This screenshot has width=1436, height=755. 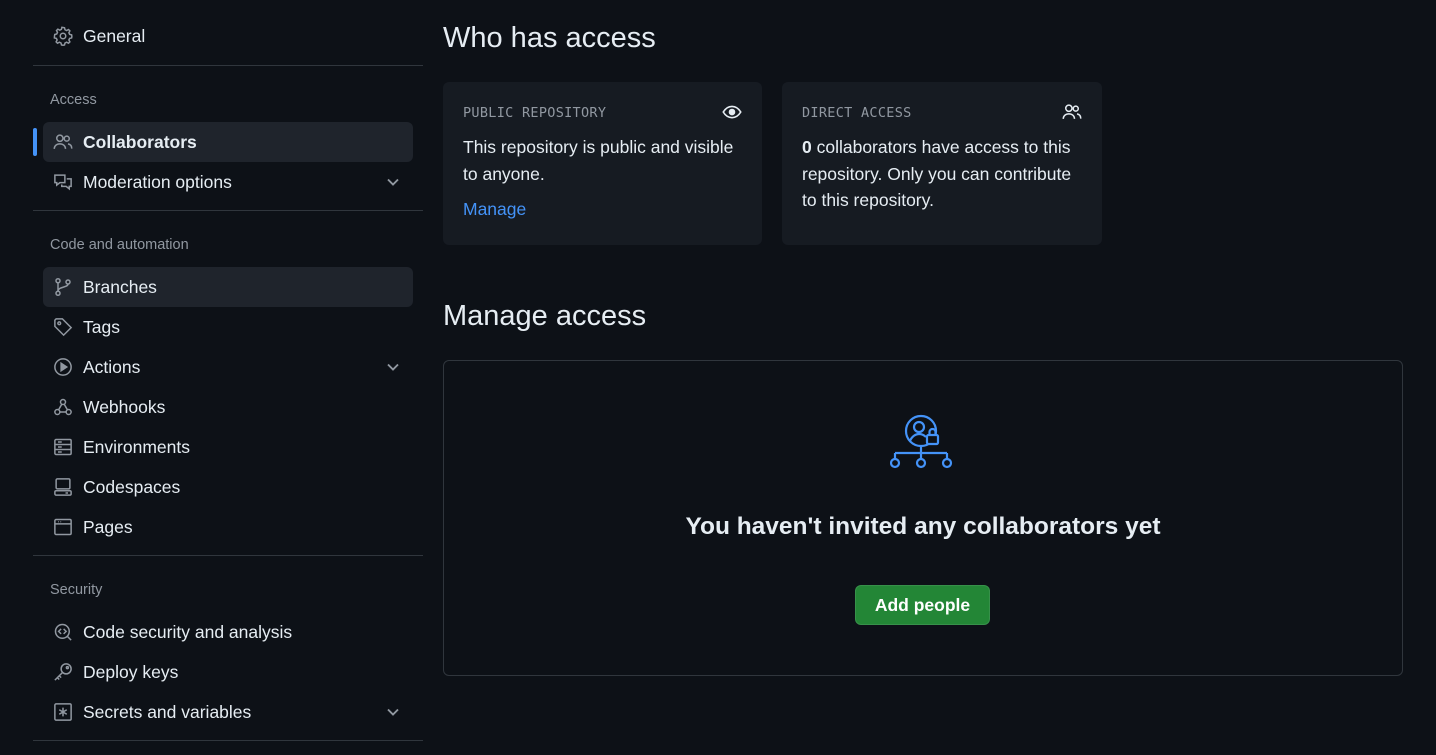 What do you see at coordinates (545, 316) in the screenshot?
I see `manage-access-heading: Manage access` at bounding box center [545, 316].